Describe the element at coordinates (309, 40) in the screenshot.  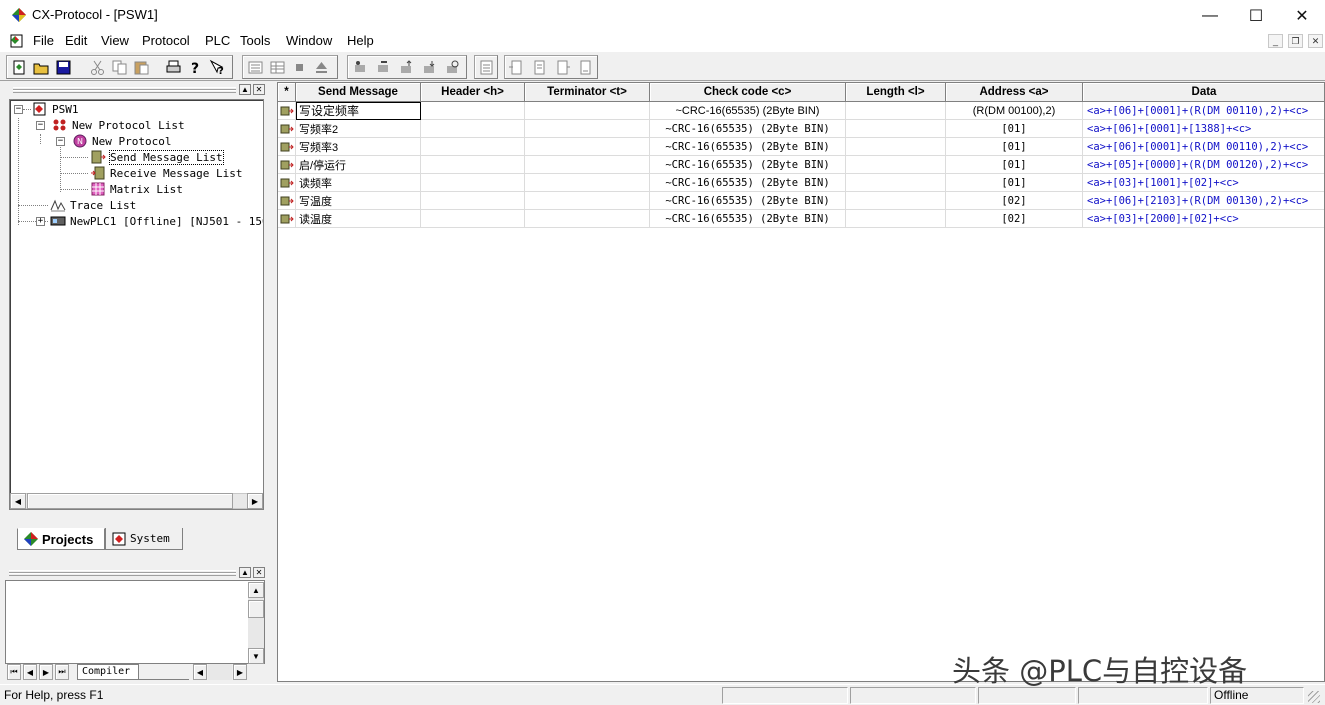
I see `menu-window: Window` at that location.